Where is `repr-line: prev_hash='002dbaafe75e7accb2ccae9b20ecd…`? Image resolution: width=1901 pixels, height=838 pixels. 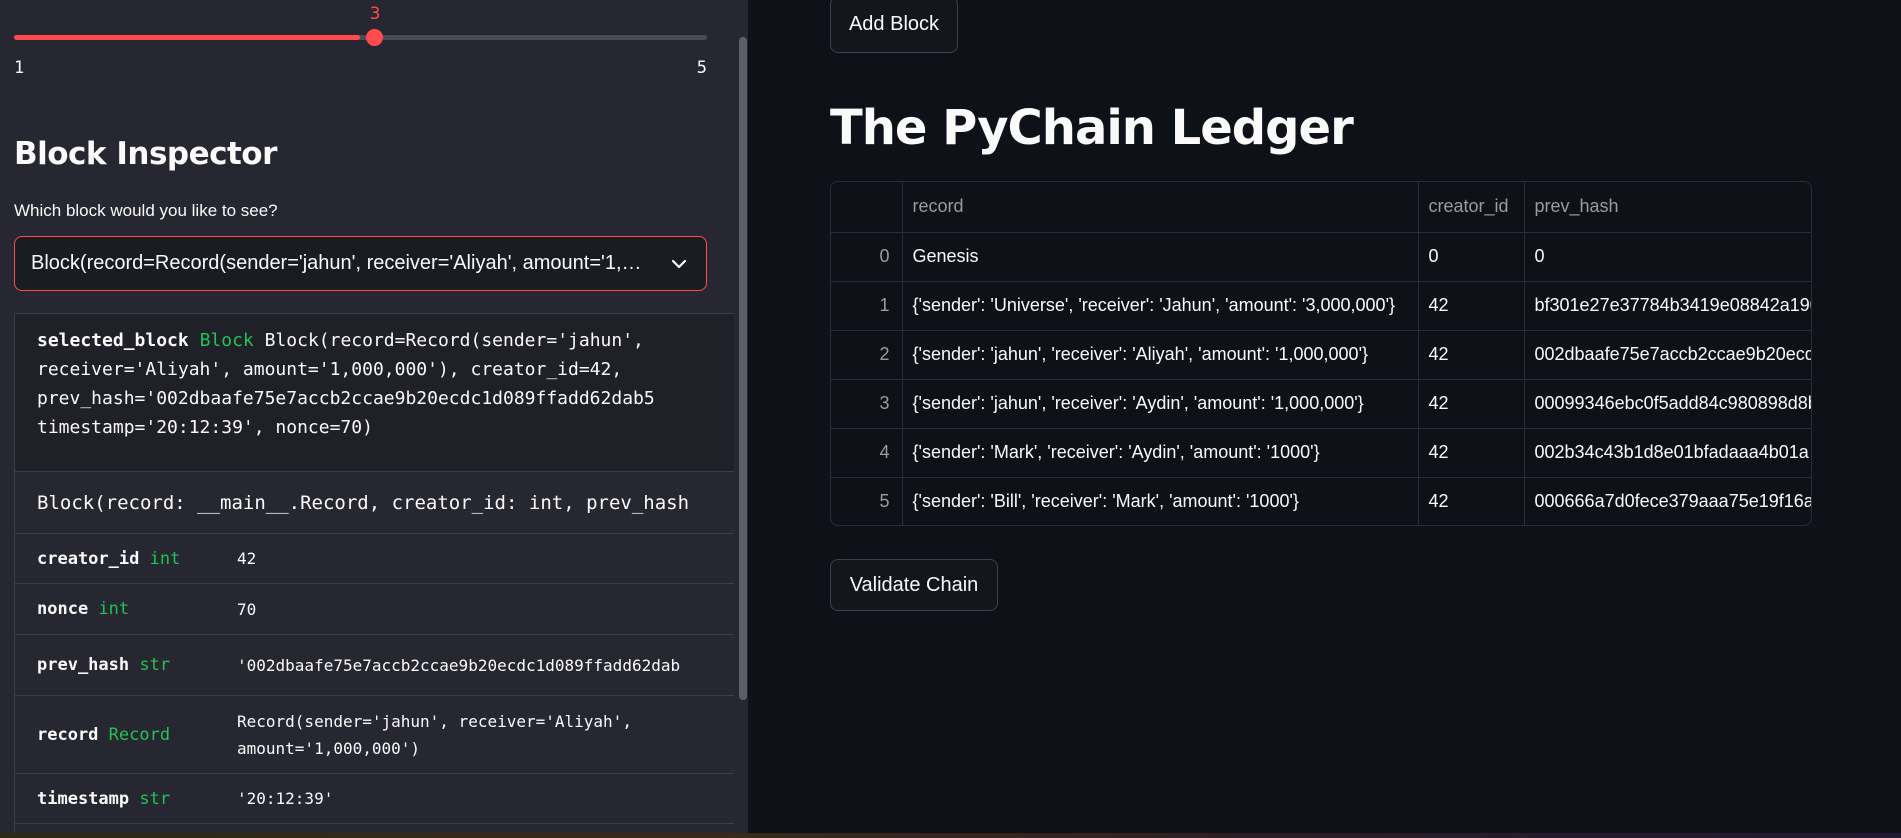 repr-line: prev_hash='002dbaafe75e7accb2ccae9b20ecd… is located at coordinates (346, 398).